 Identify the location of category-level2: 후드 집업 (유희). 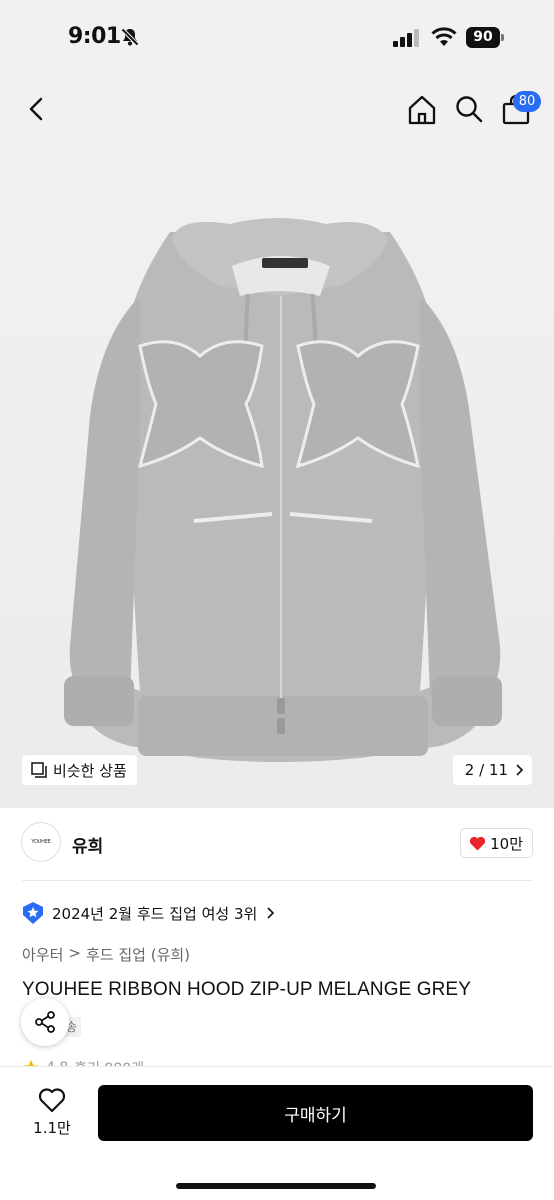
(138, 954).